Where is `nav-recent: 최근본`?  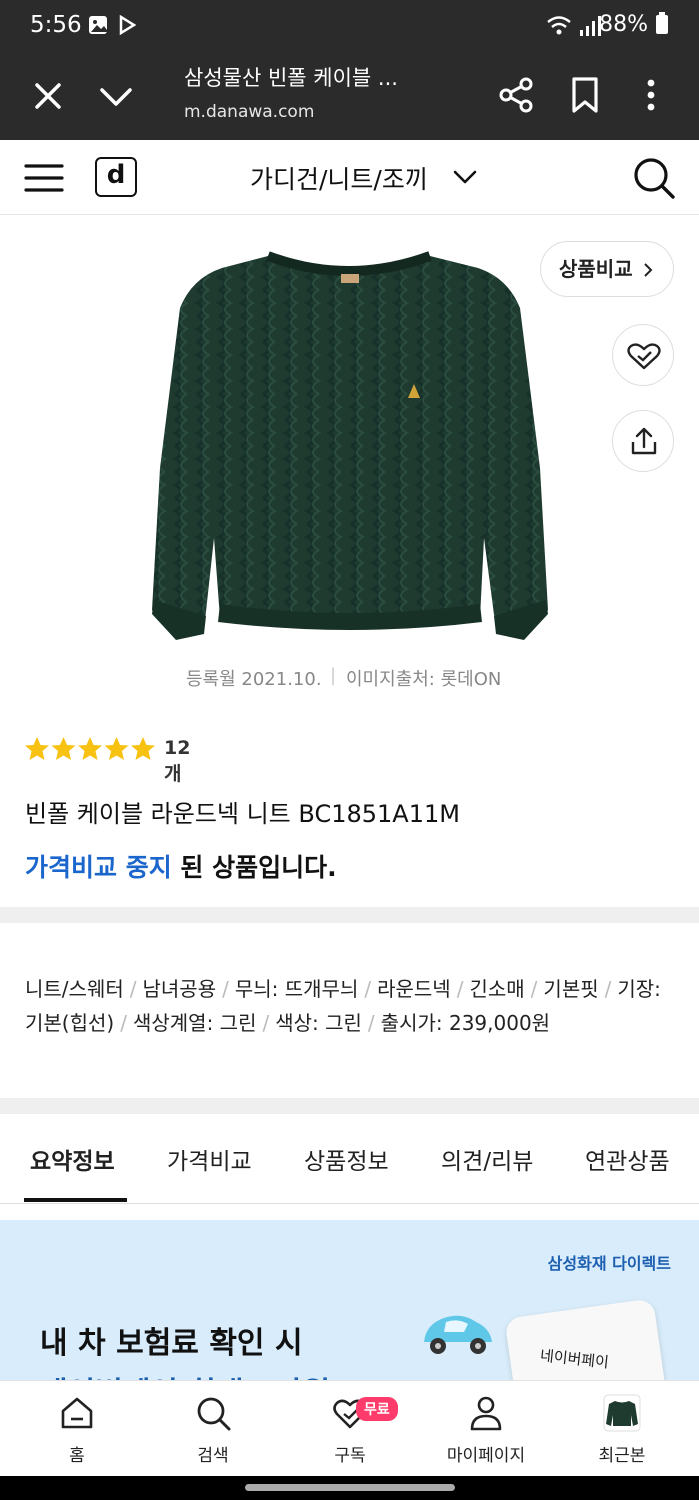
nav-recent: 최근본 is located at coordinates (622, 1429).